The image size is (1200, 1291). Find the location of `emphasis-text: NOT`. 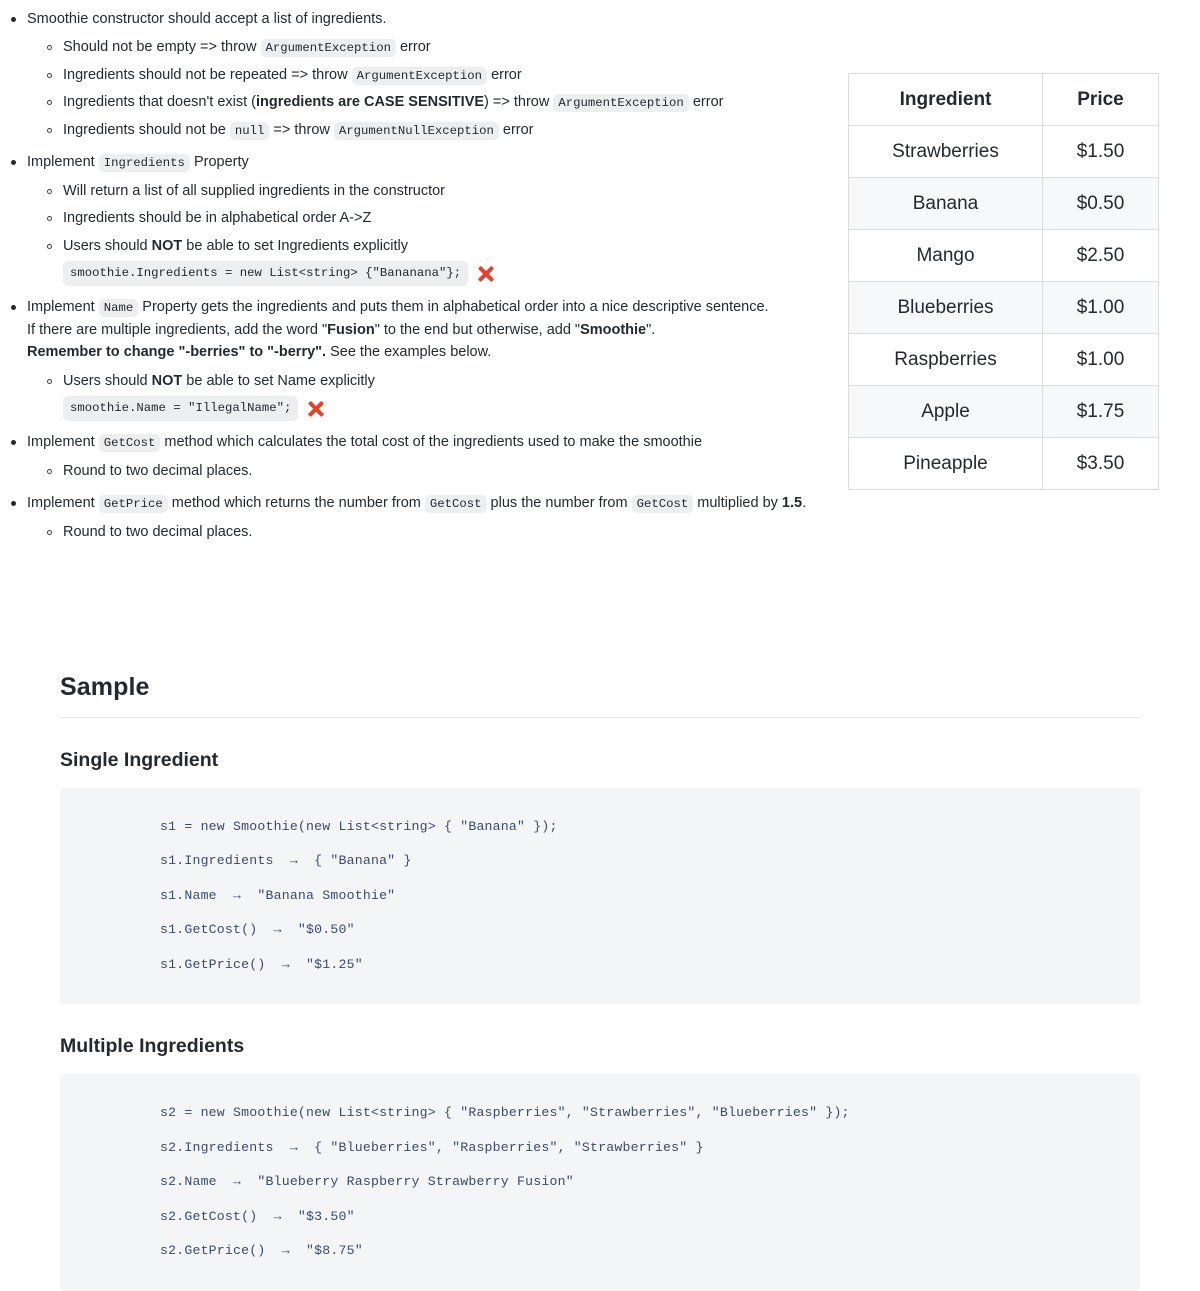

emphasis-text: NOT is located at coordinates (167, 380).